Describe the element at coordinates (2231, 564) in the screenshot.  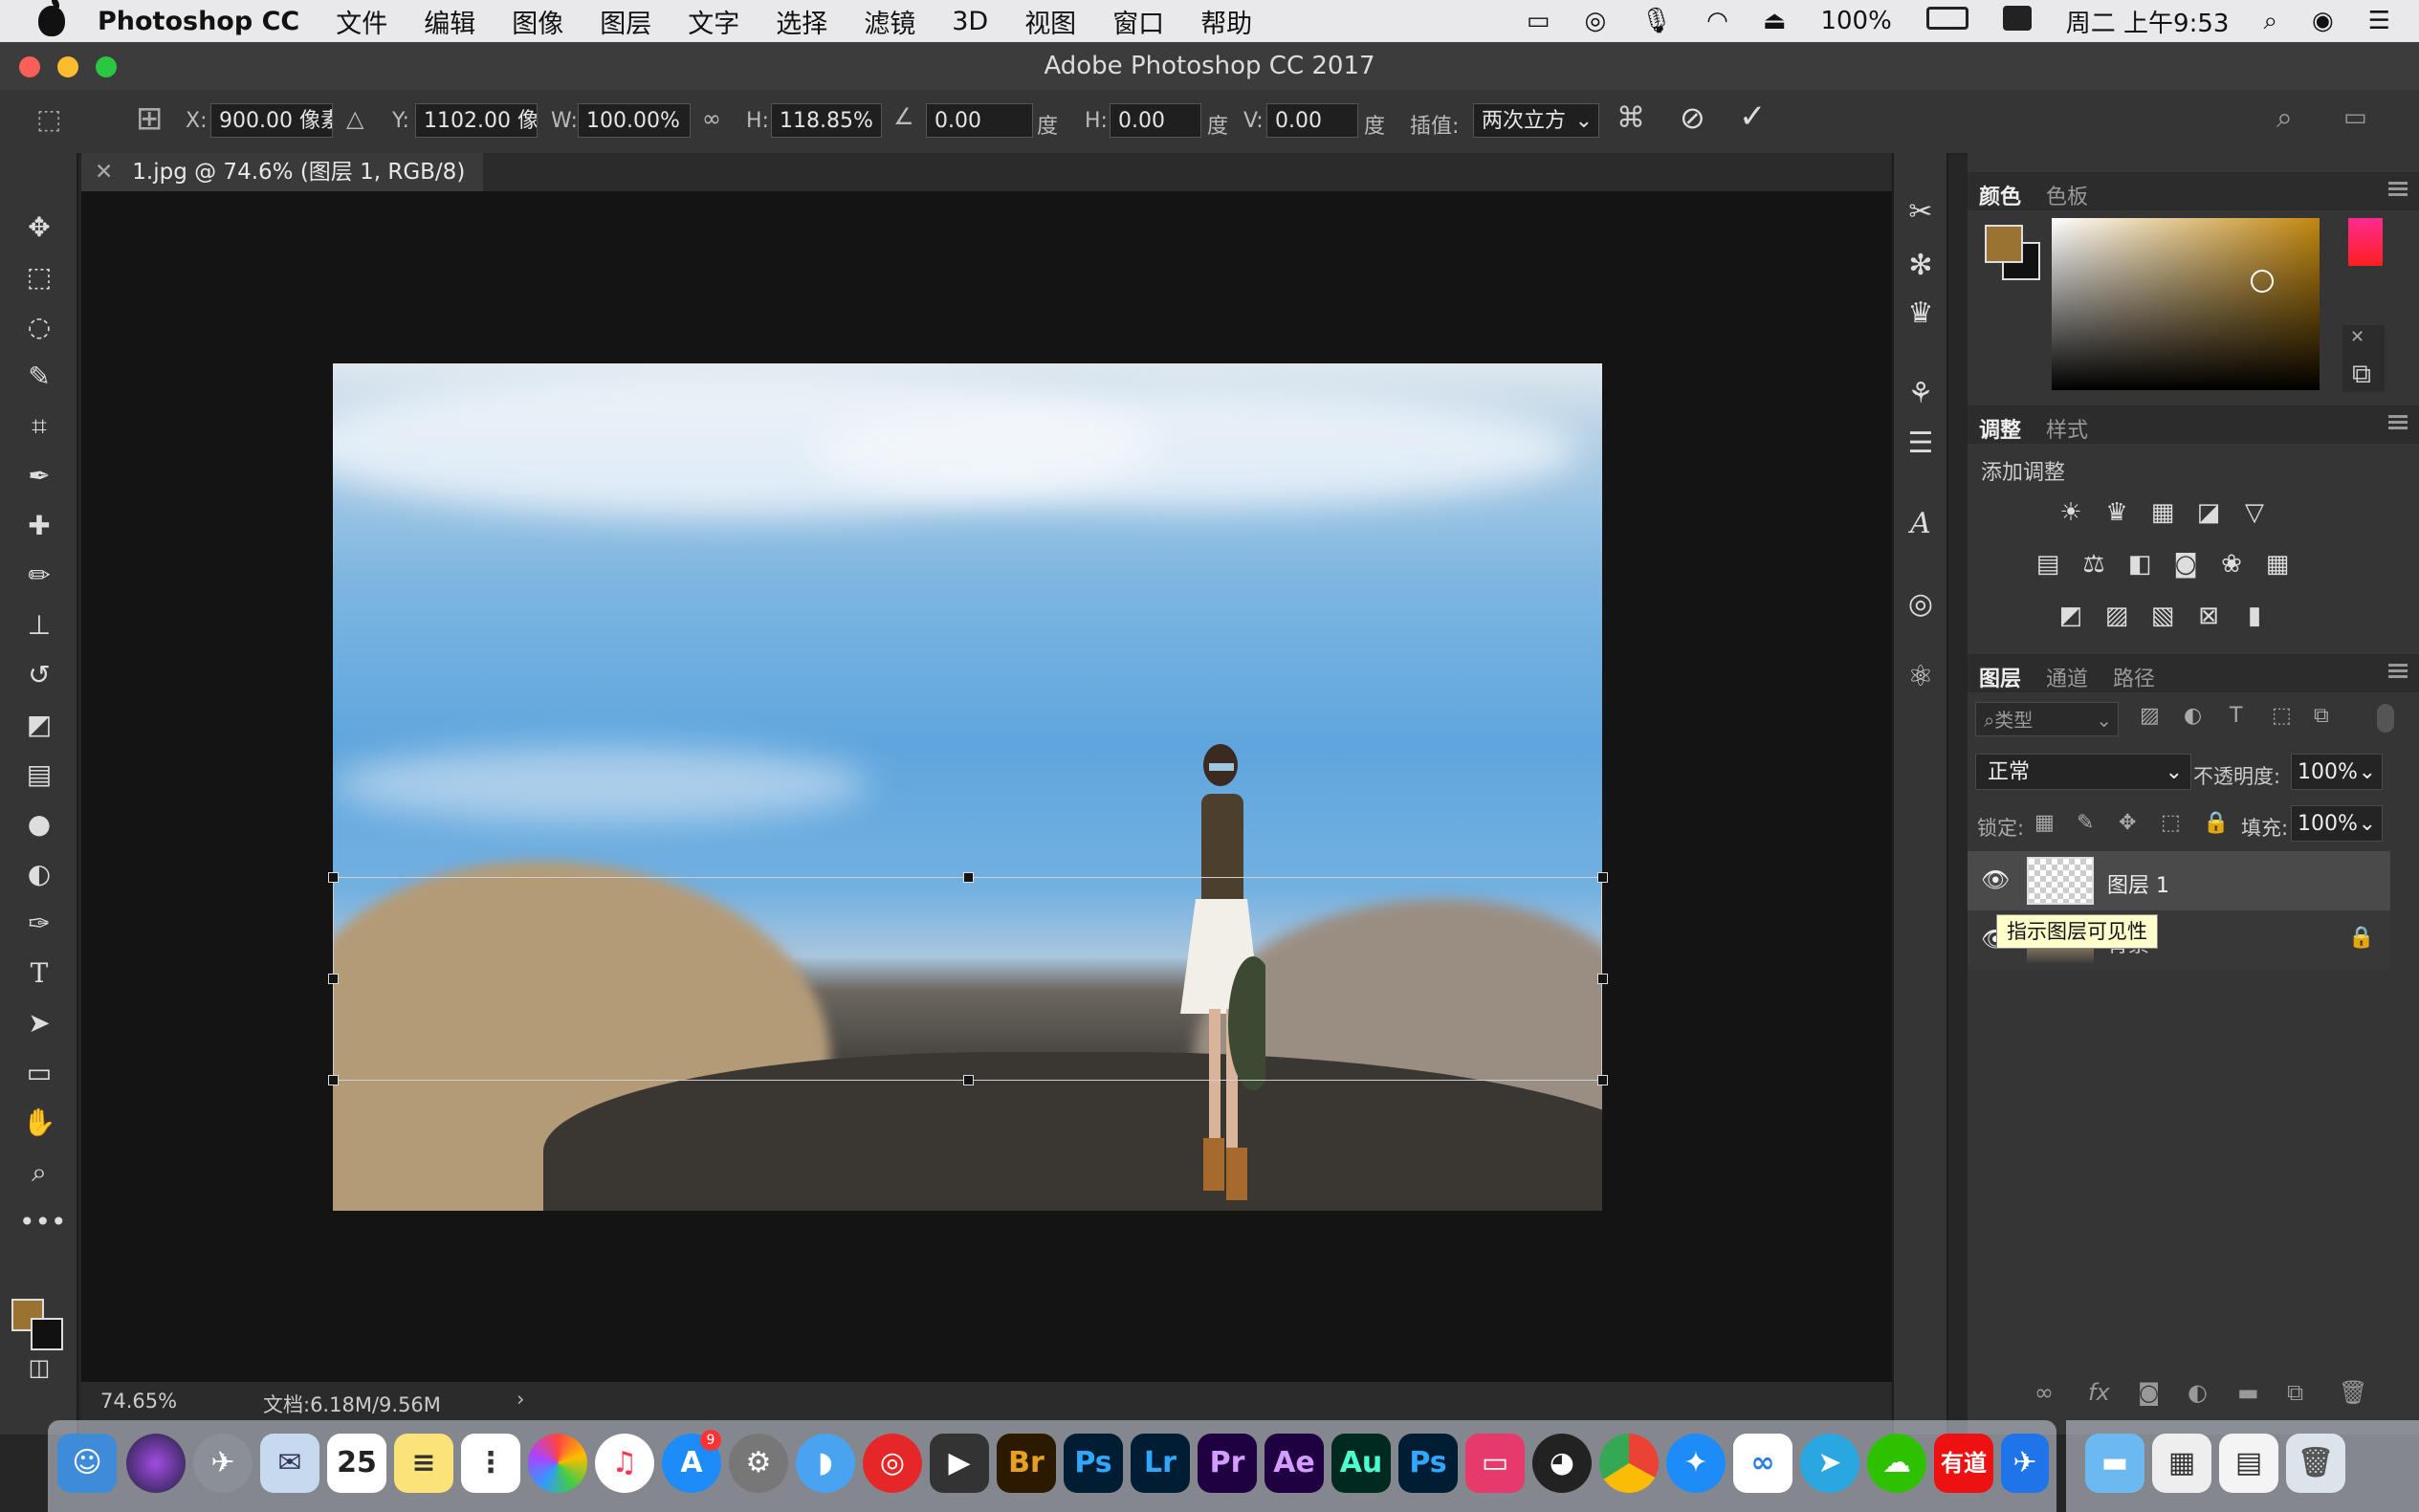
I see `channel-mixer-icon: ❀` at that location.